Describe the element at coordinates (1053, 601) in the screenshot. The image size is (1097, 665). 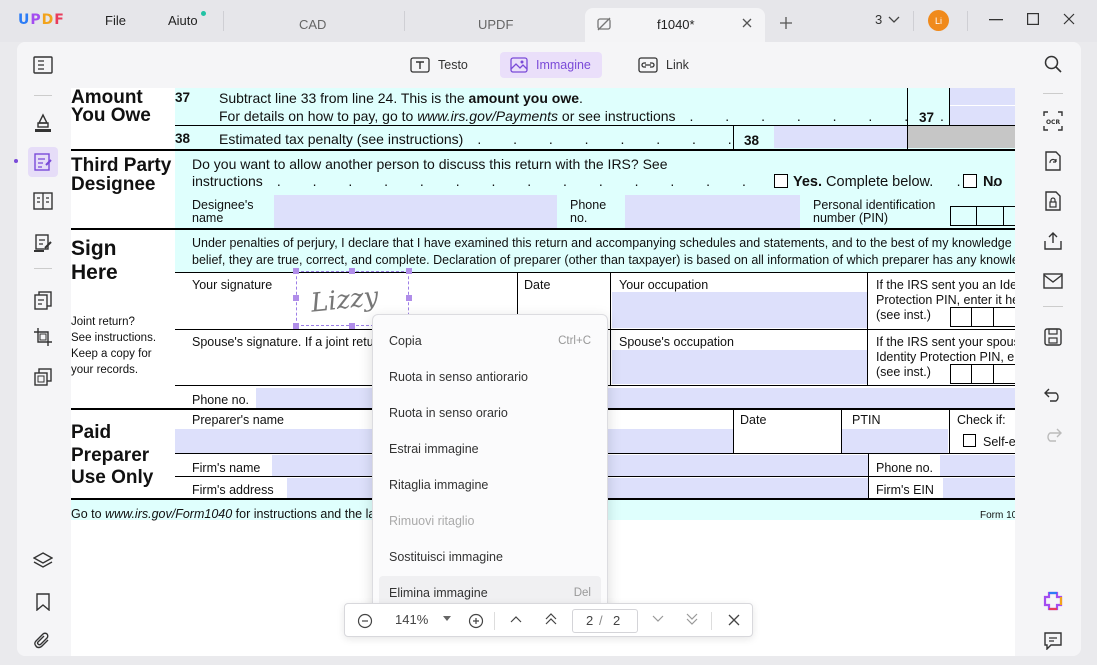
I see `ai-assistant-icon` at that location.